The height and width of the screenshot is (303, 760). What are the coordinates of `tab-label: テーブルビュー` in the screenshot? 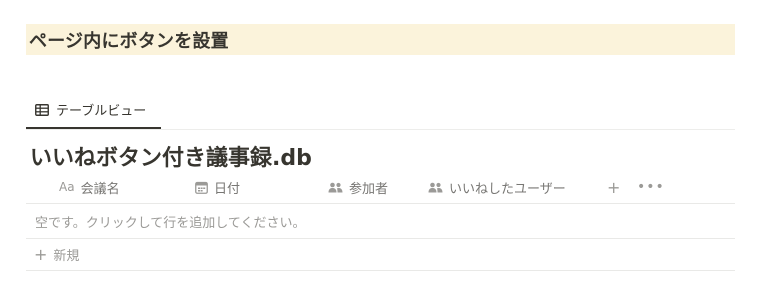 It's located at (101, 111).